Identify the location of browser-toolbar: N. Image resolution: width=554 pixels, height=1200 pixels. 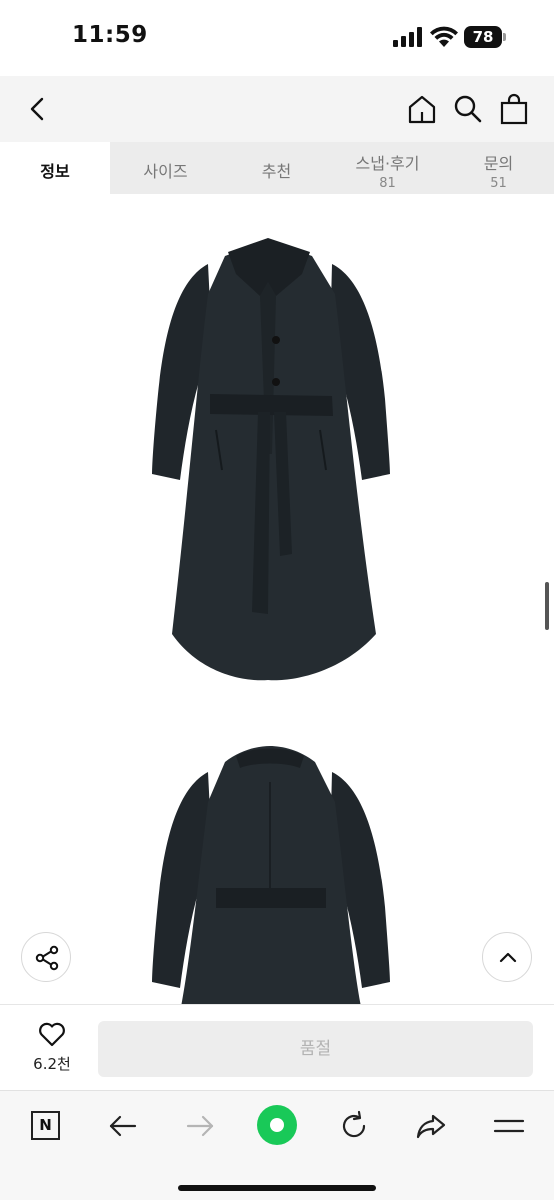
(277, 1145).